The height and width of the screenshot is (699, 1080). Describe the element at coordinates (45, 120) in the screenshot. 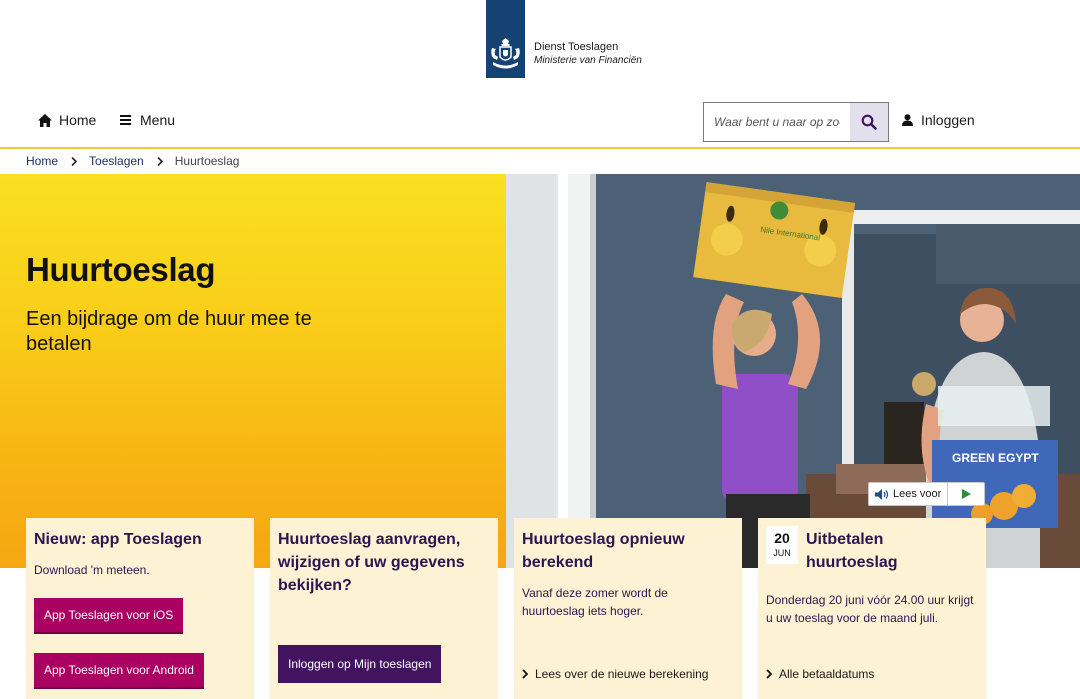

I see `home-icon` at that location.